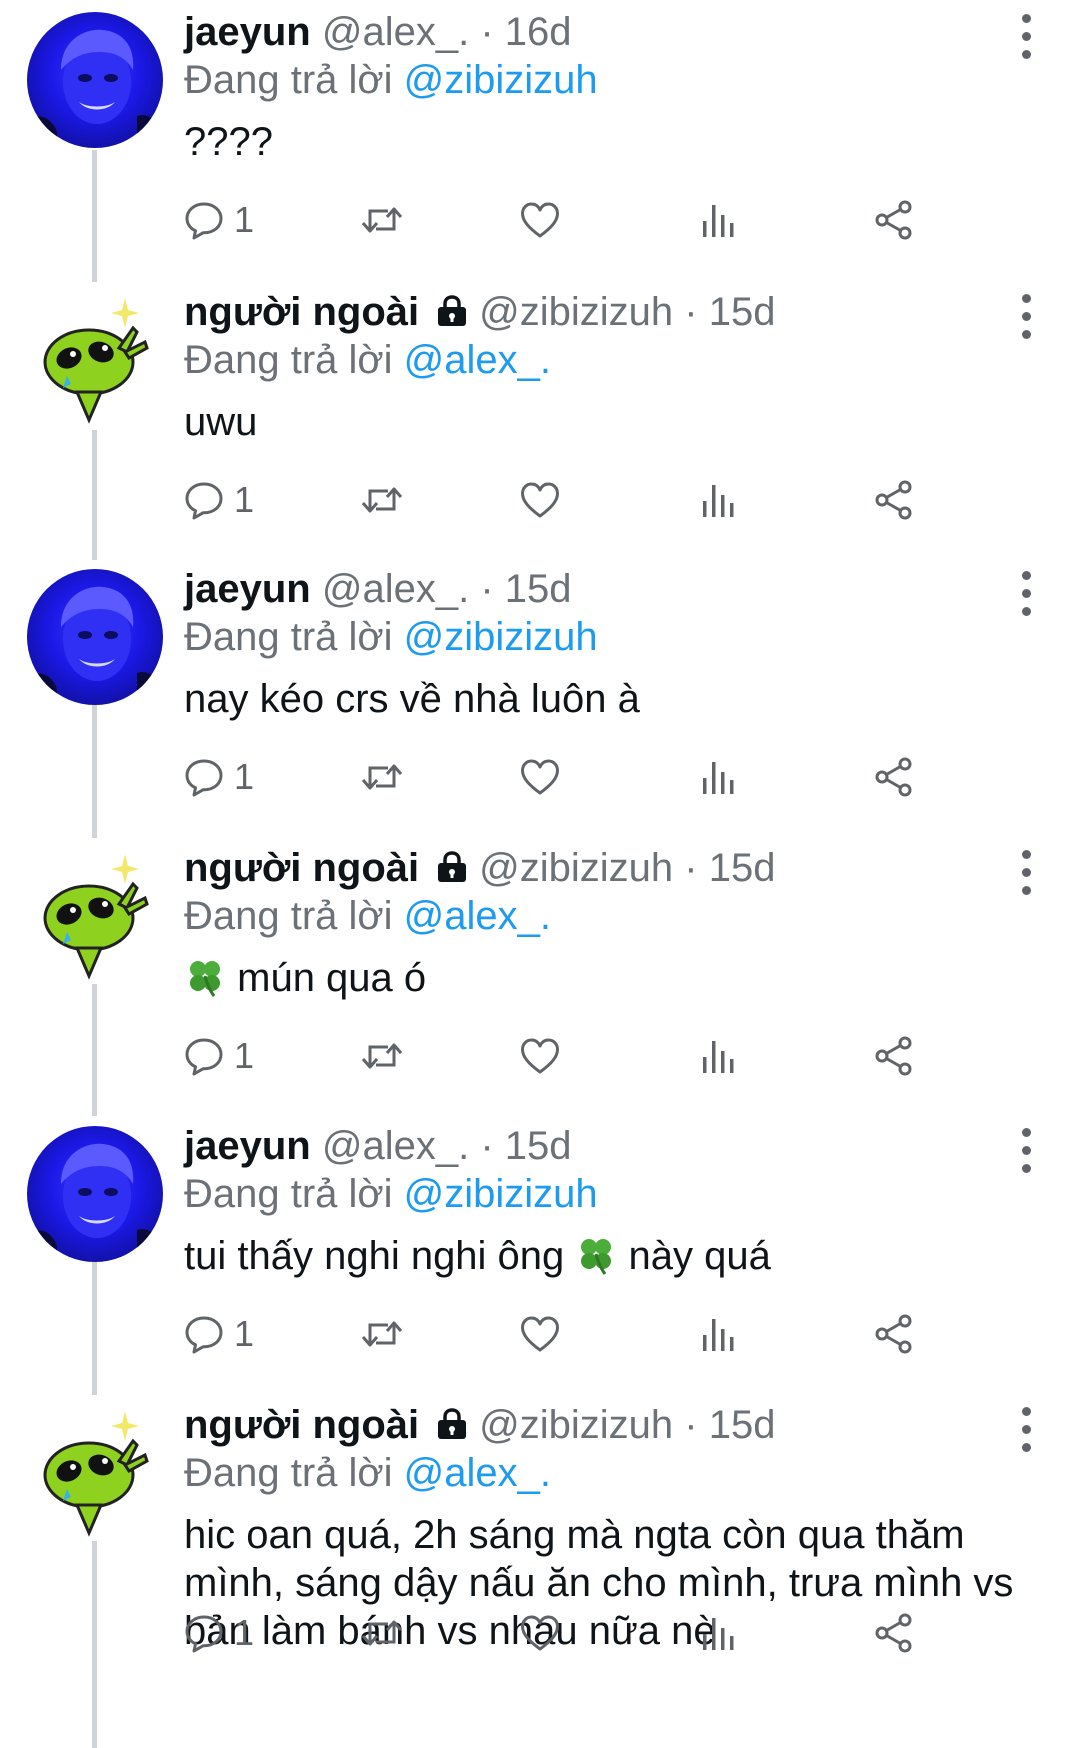 This screenshot has height=1748, width=1080. I want to click on replying-label: Đang trả lời, so click(288, 637).